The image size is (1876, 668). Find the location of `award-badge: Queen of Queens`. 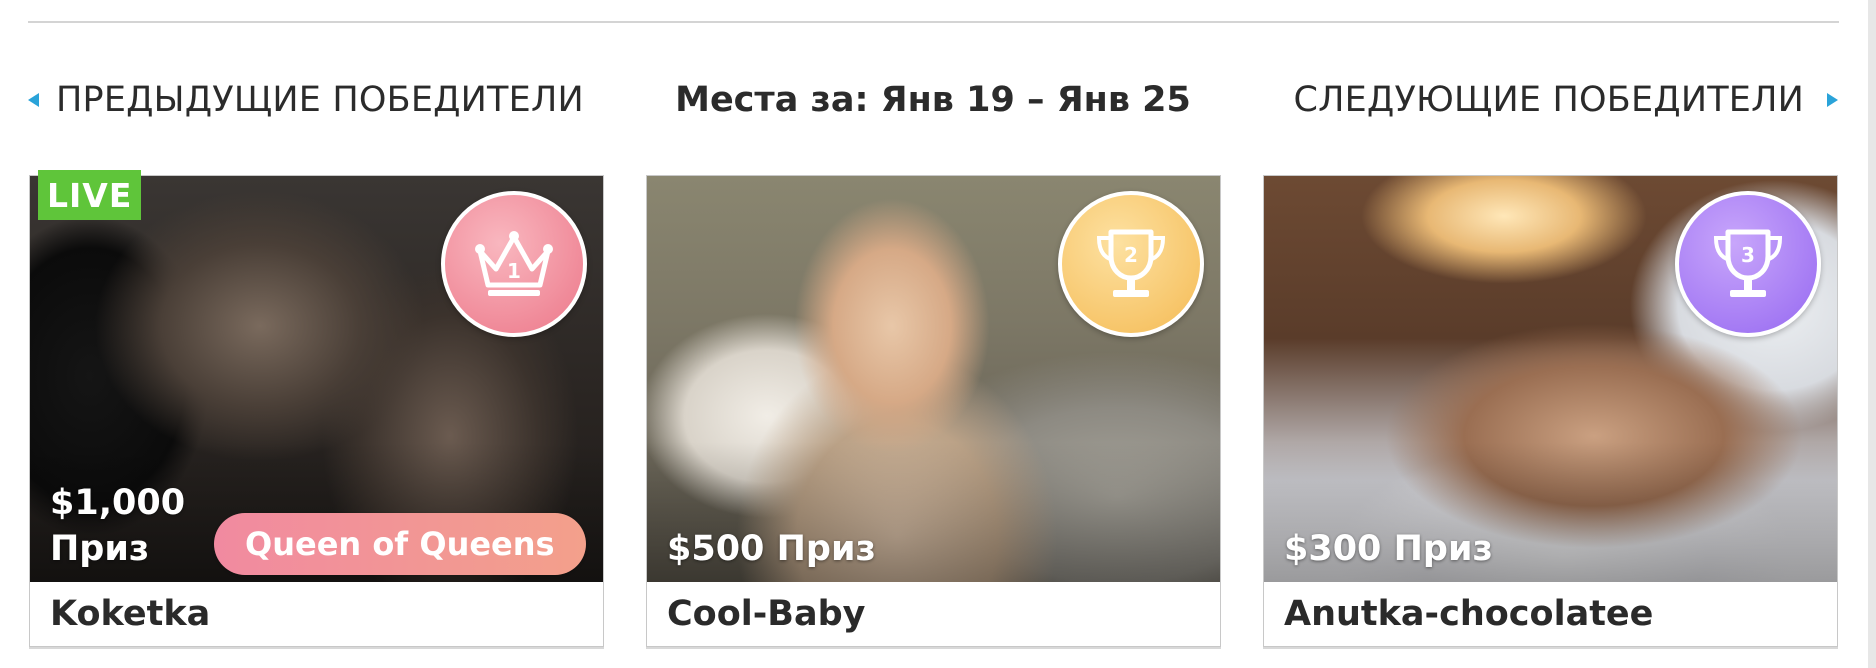

award-badge: Queen of Queens is located at coordinates (400, 544).